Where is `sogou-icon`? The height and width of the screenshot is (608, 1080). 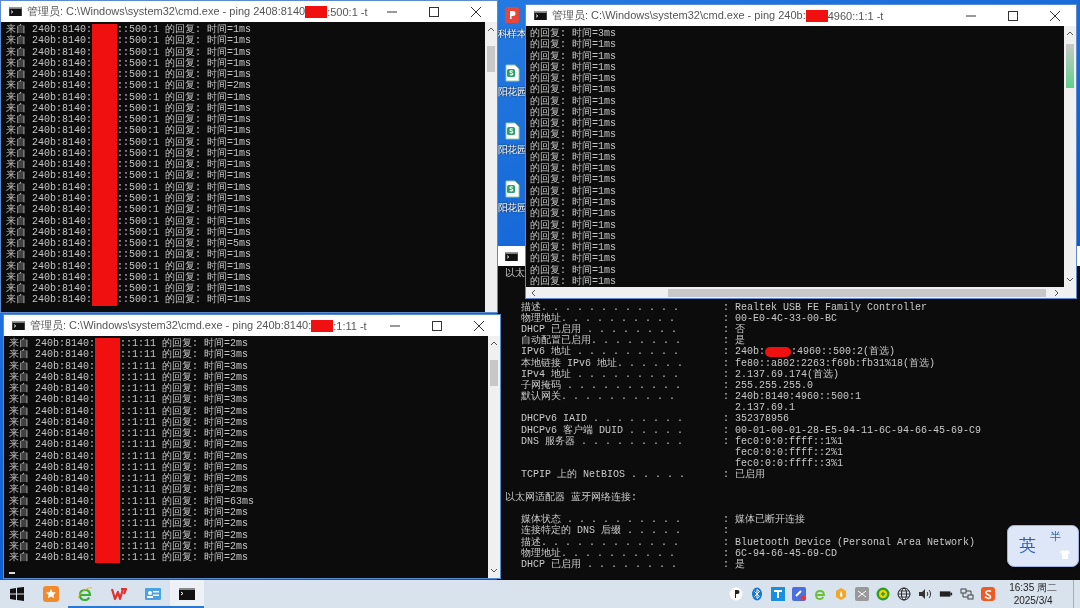 sogou-icon is located at coordinates (988, 594).